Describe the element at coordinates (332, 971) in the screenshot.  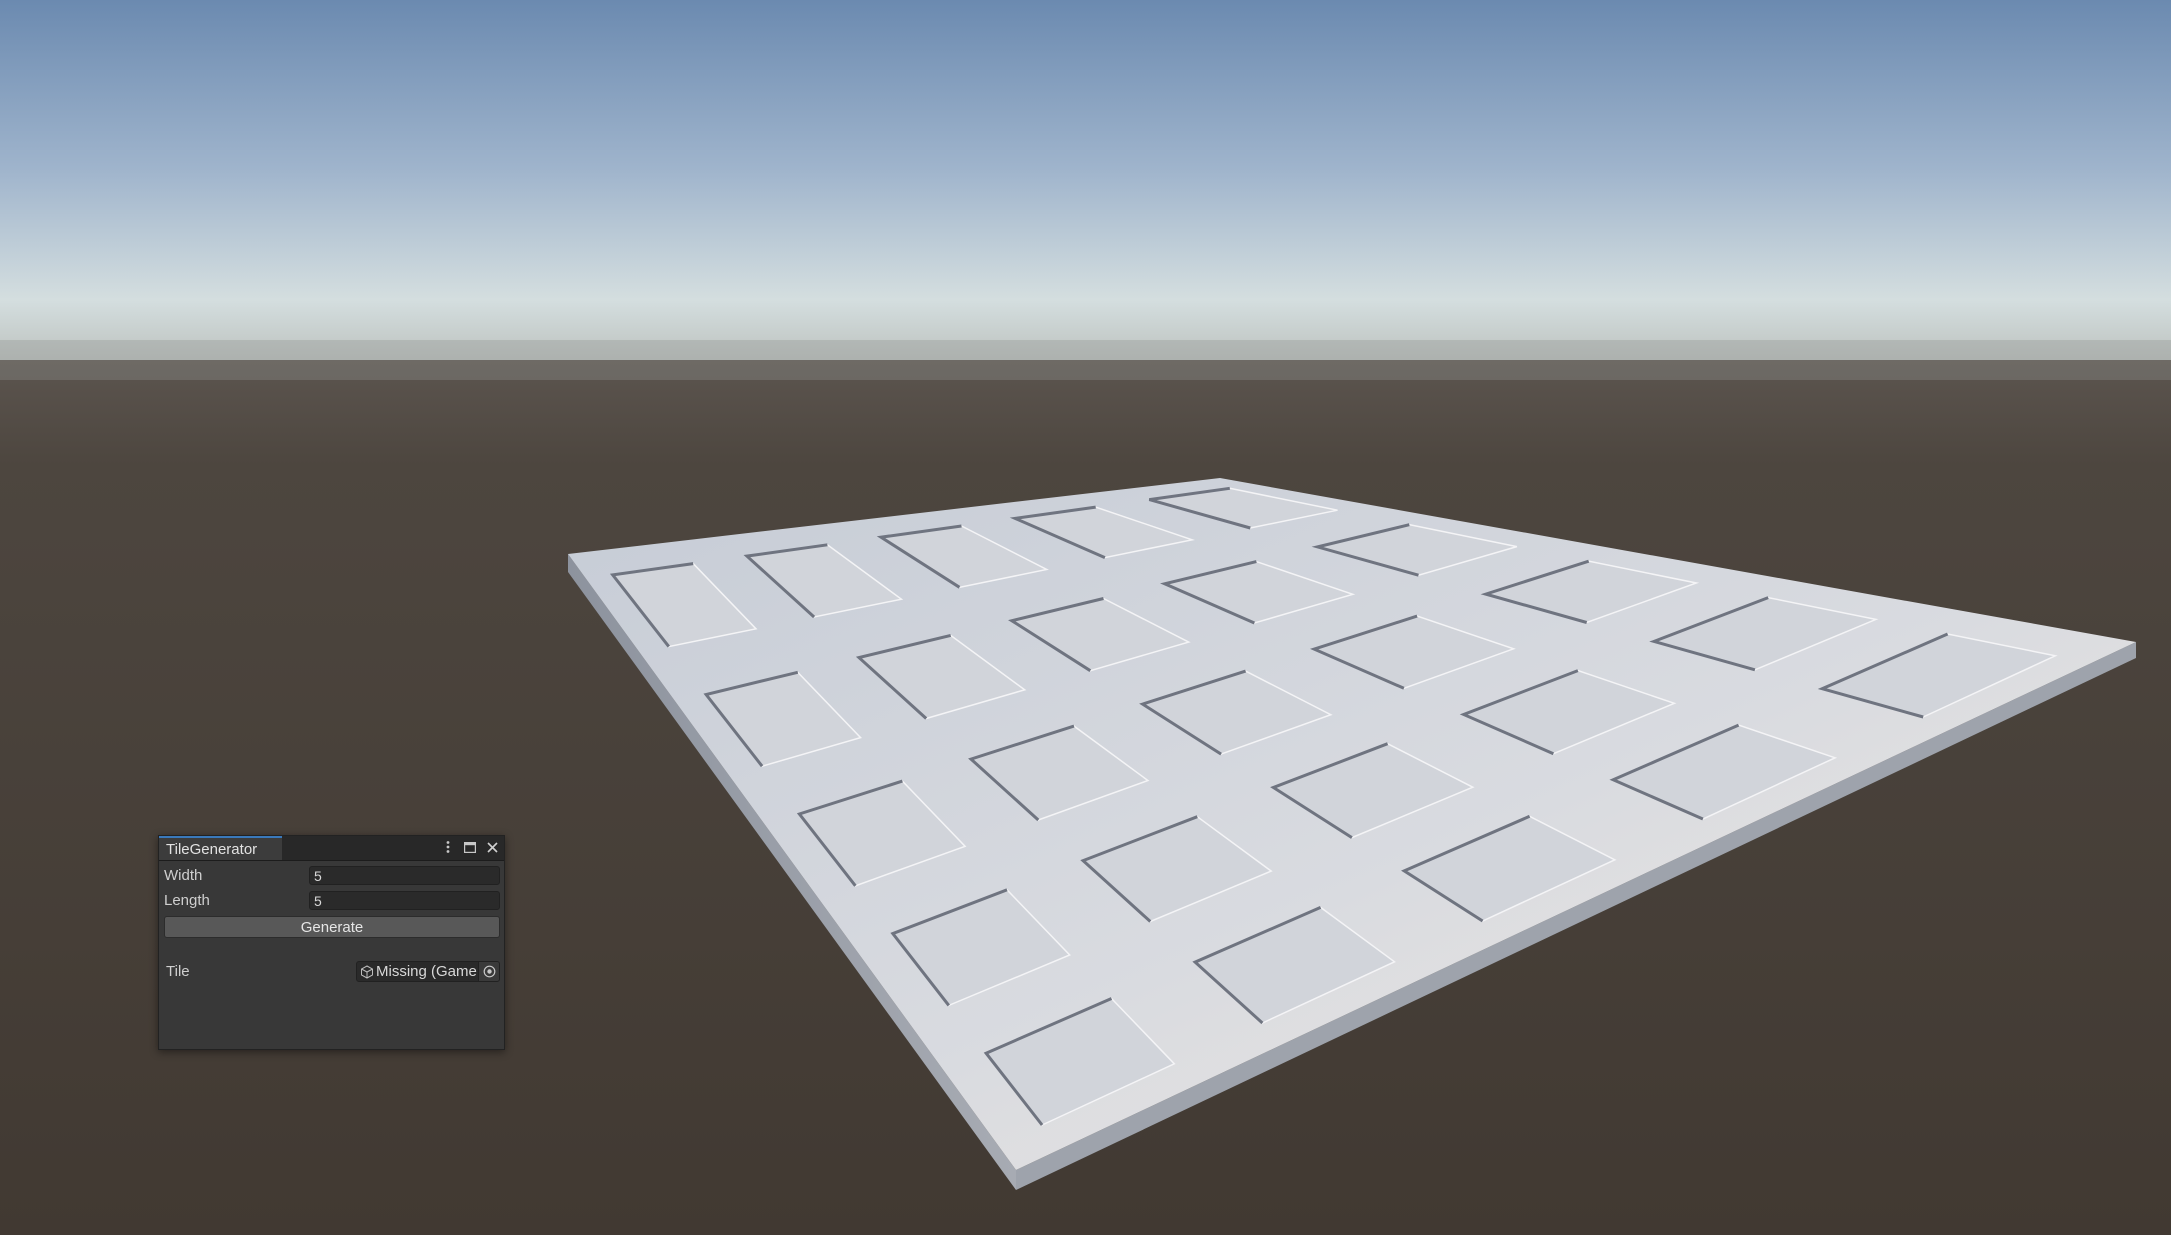
I see `tile-row: Tile Missing (Game` at that location.